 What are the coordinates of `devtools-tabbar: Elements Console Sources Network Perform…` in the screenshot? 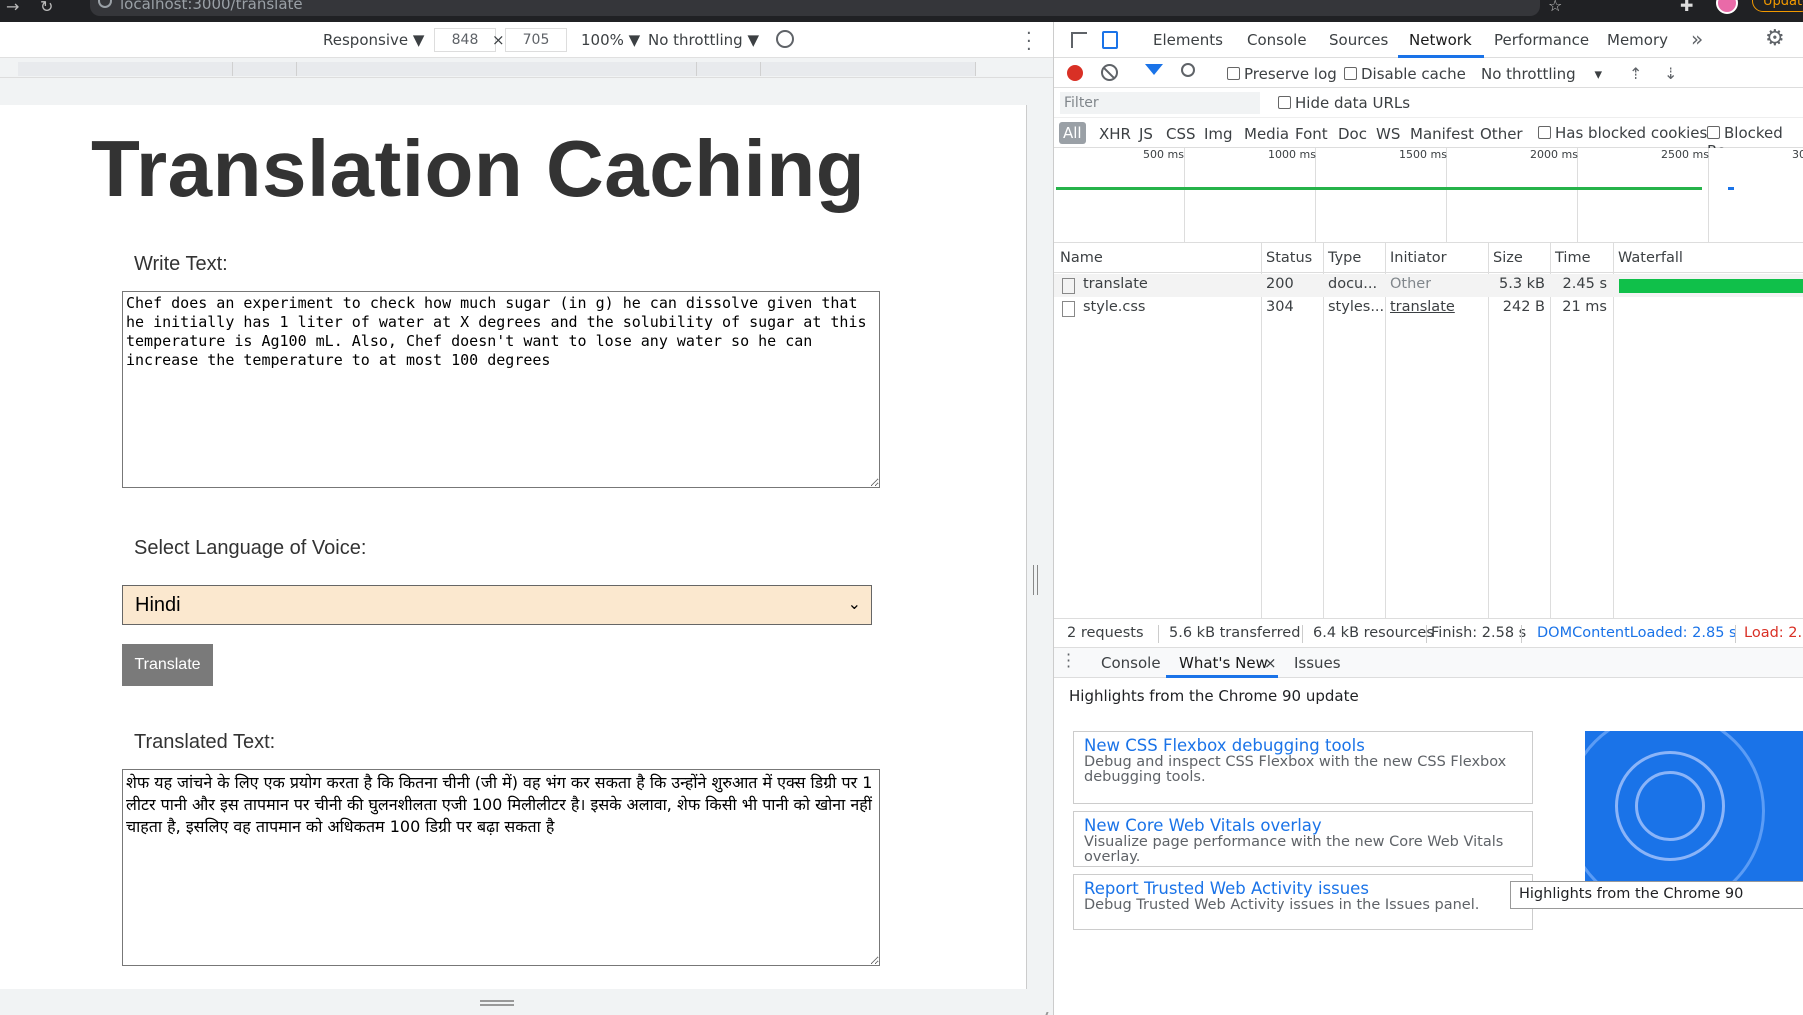 It's located at (1428, 40).